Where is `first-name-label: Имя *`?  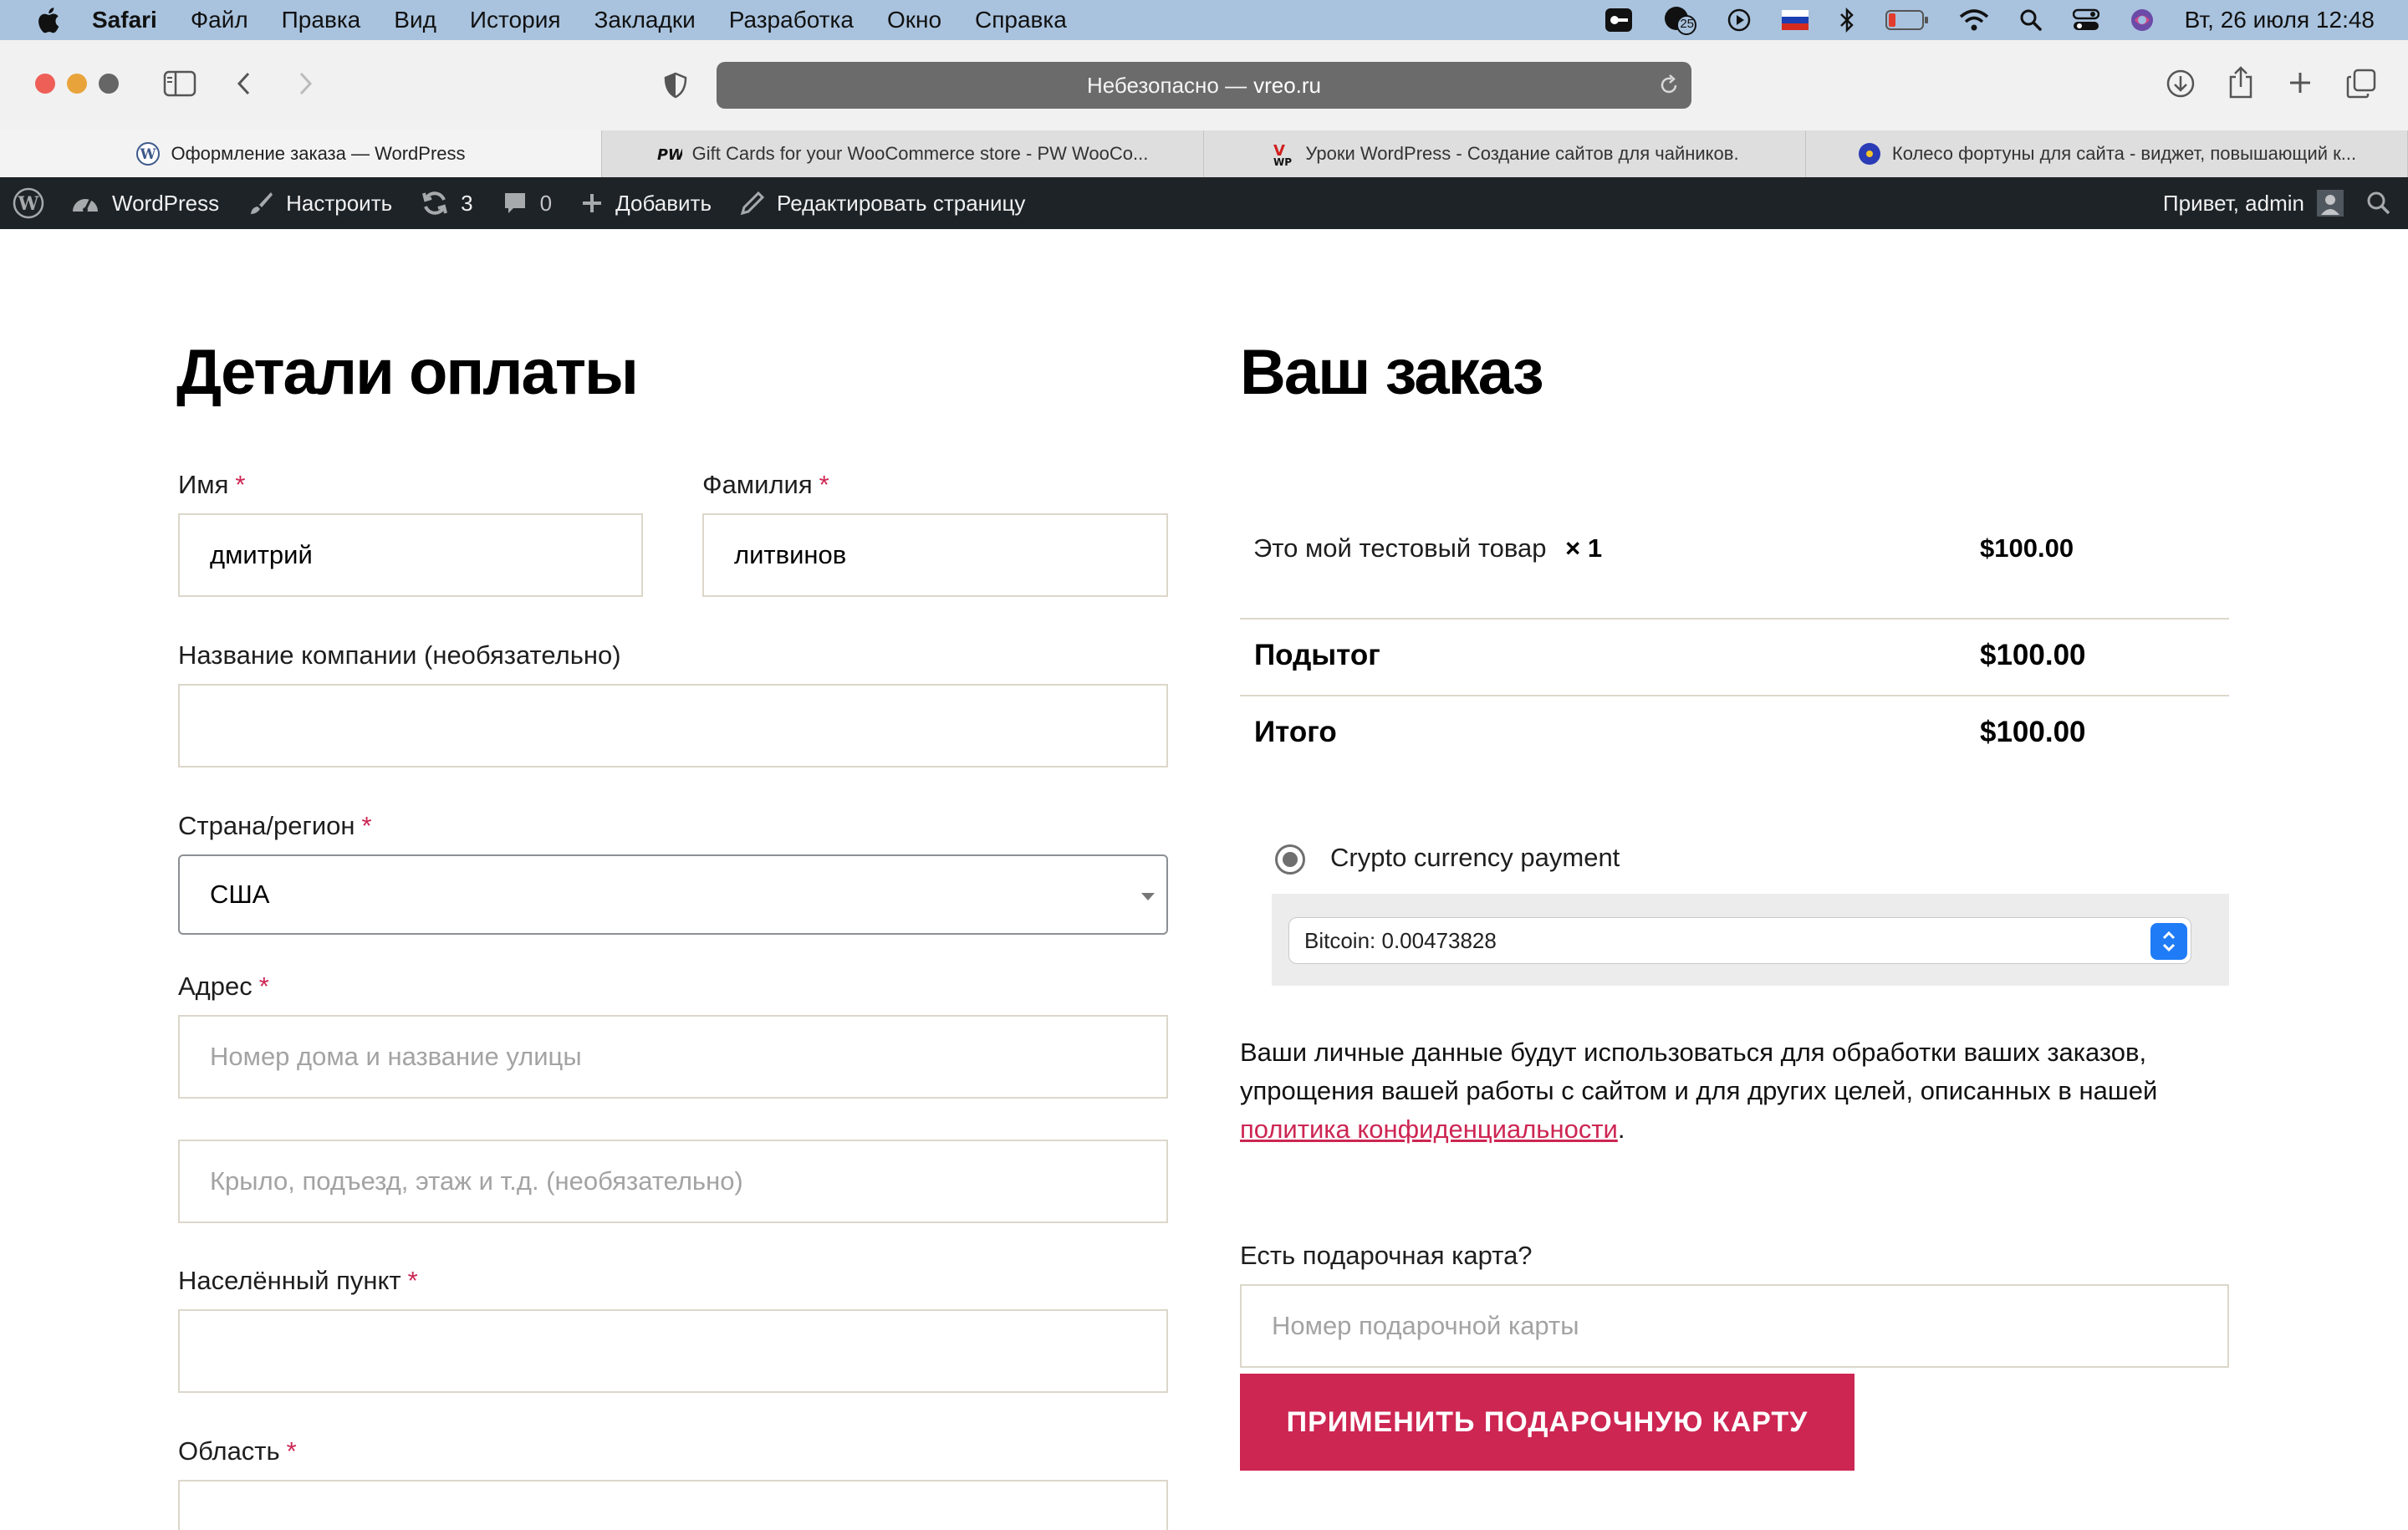
first-name-label: Имя * is located at coordinates (212, 484).